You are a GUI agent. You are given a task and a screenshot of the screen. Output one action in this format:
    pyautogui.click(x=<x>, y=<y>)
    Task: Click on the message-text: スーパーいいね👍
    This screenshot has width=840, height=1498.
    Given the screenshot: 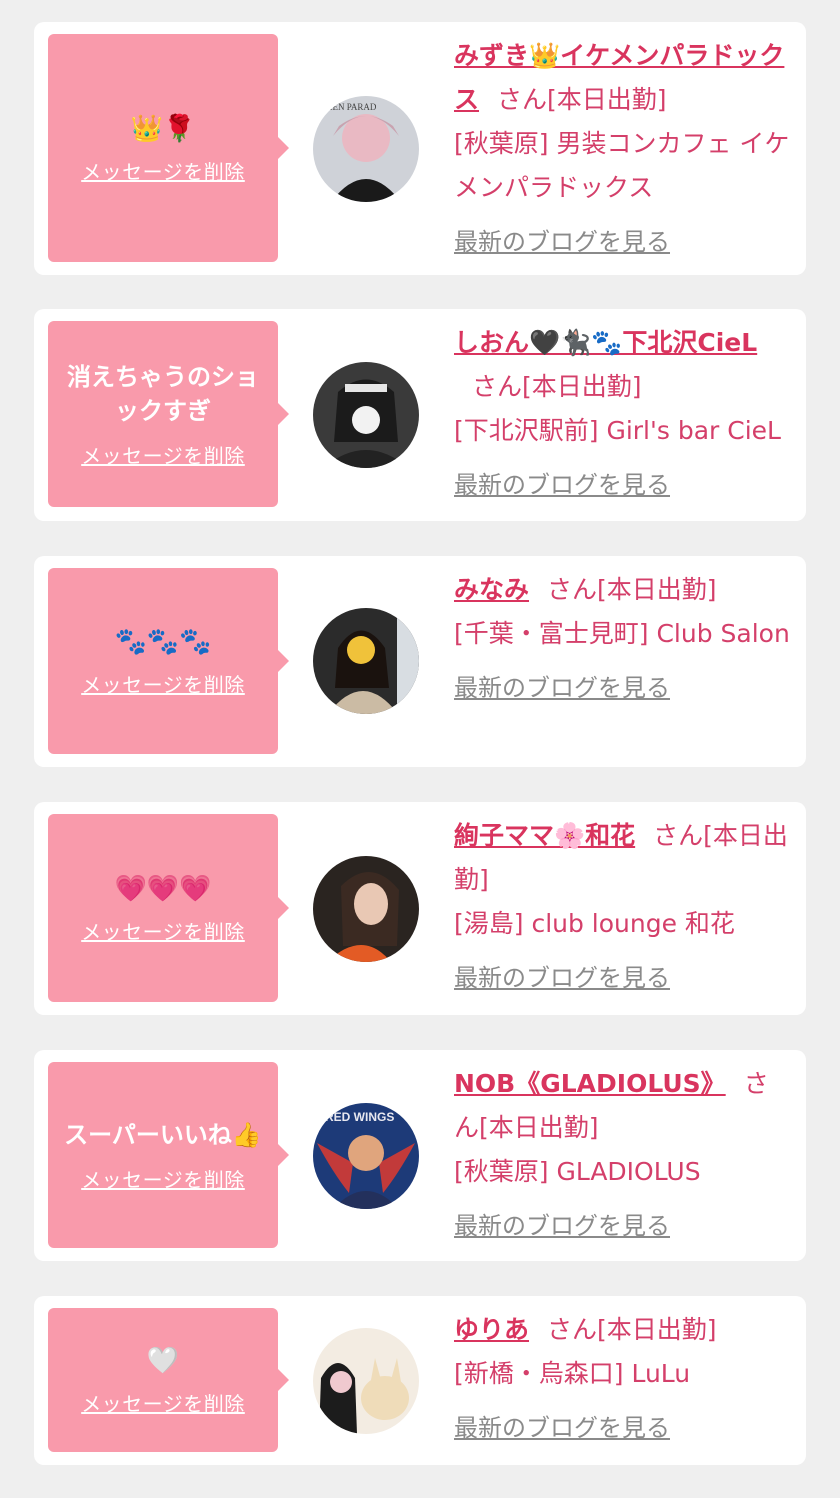 What is the action you would take?
    pyautogui.click(x=163, y=1134)
    